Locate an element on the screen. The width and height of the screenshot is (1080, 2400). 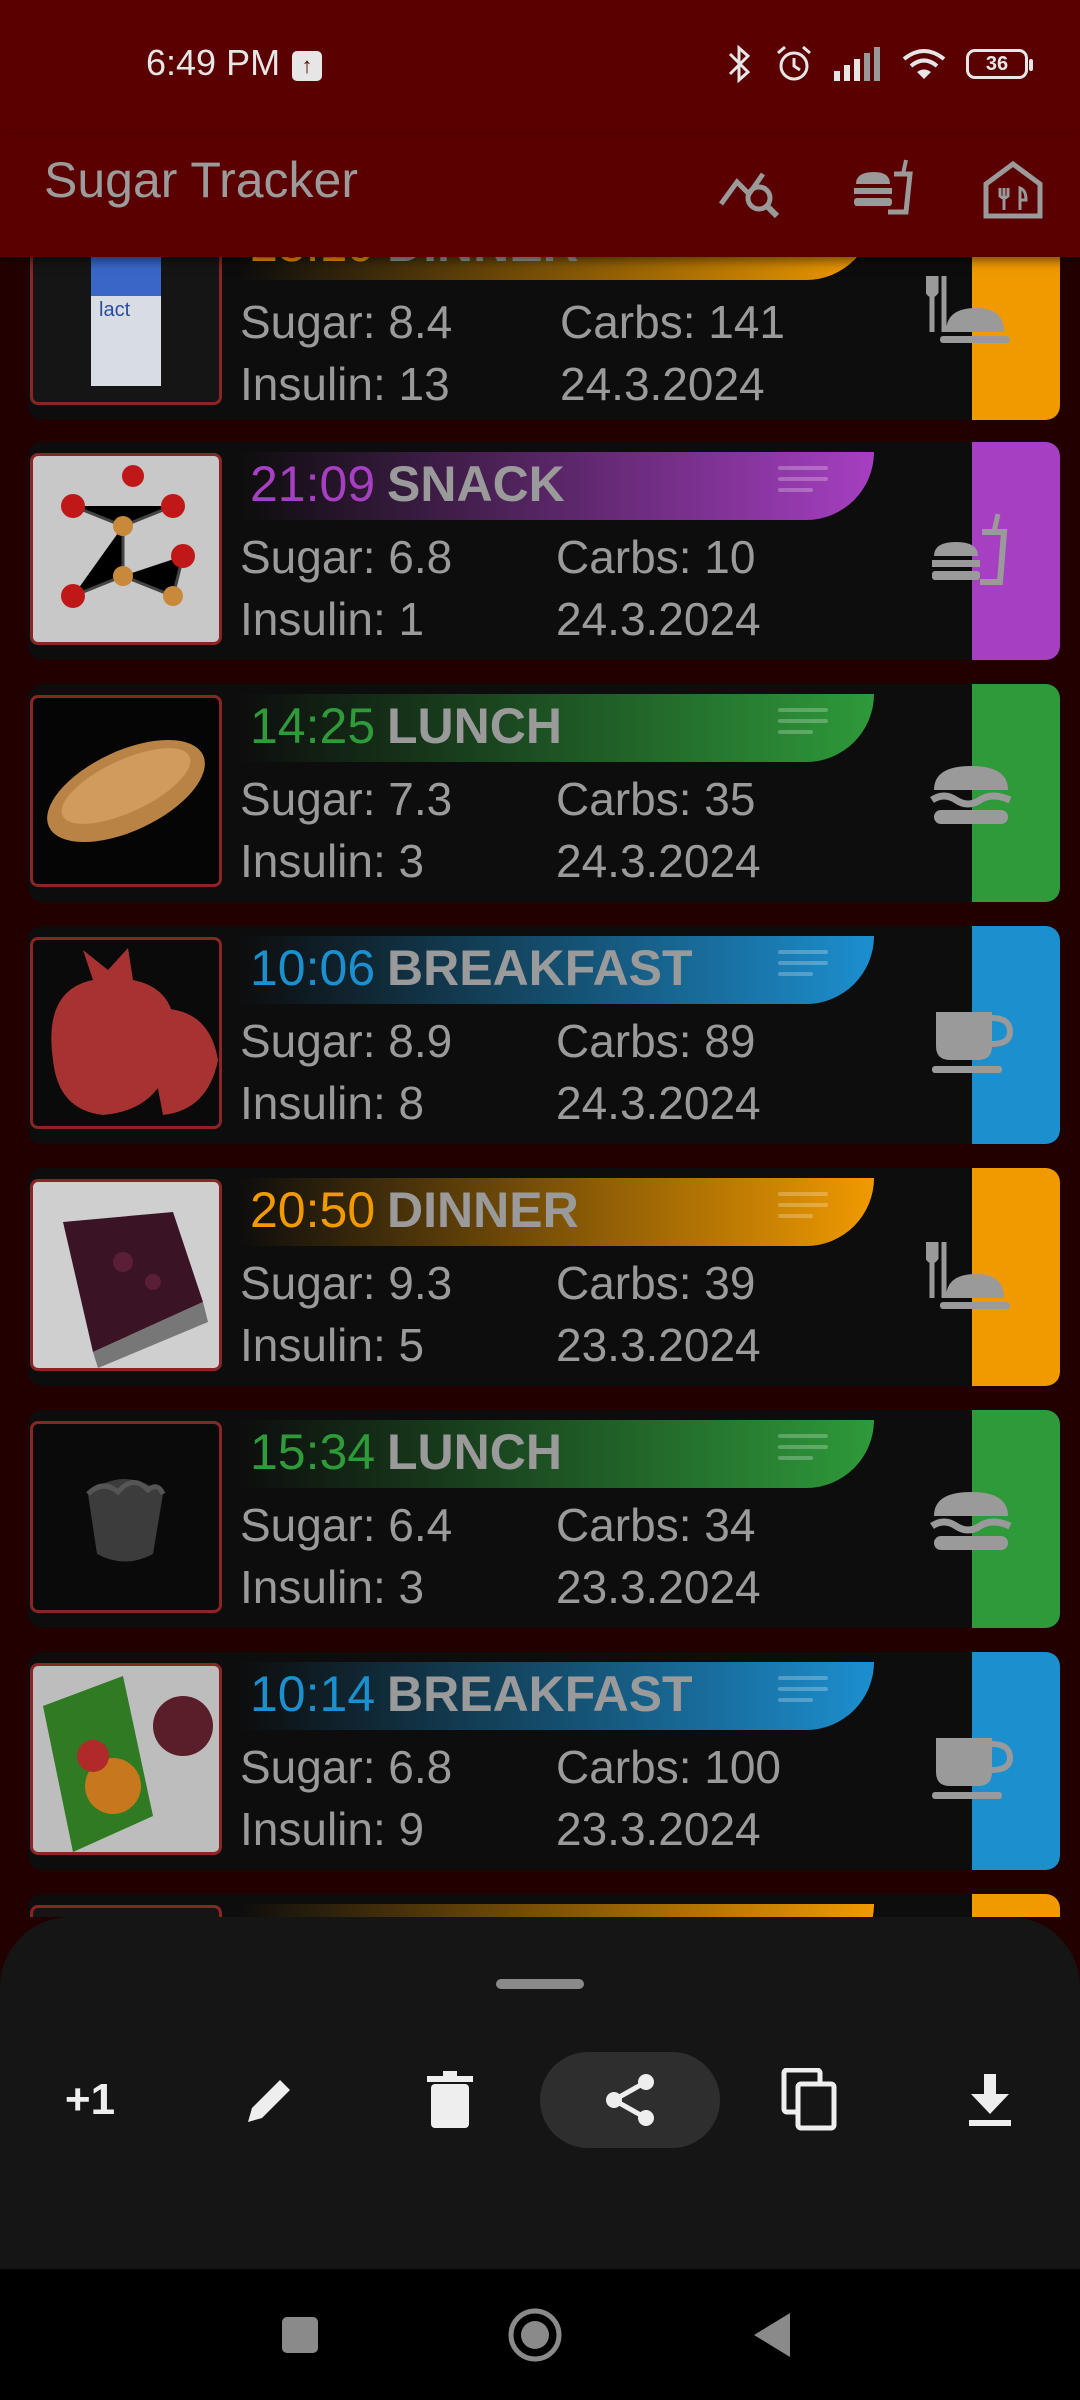
alarm-icon is located at coordinates (794, 63).